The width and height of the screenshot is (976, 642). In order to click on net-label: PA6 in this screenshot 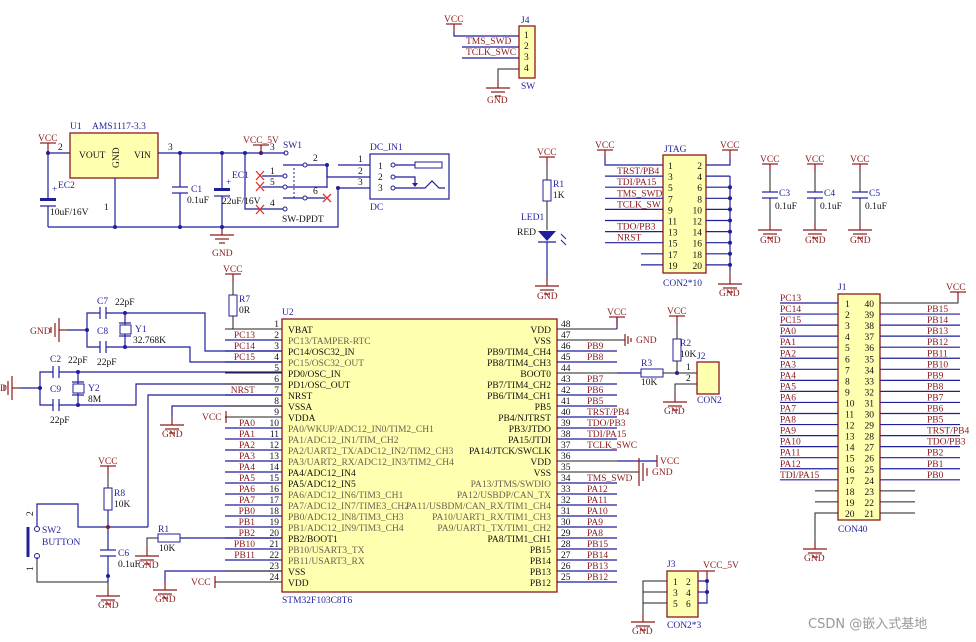, I will do `click(788, 398)`.